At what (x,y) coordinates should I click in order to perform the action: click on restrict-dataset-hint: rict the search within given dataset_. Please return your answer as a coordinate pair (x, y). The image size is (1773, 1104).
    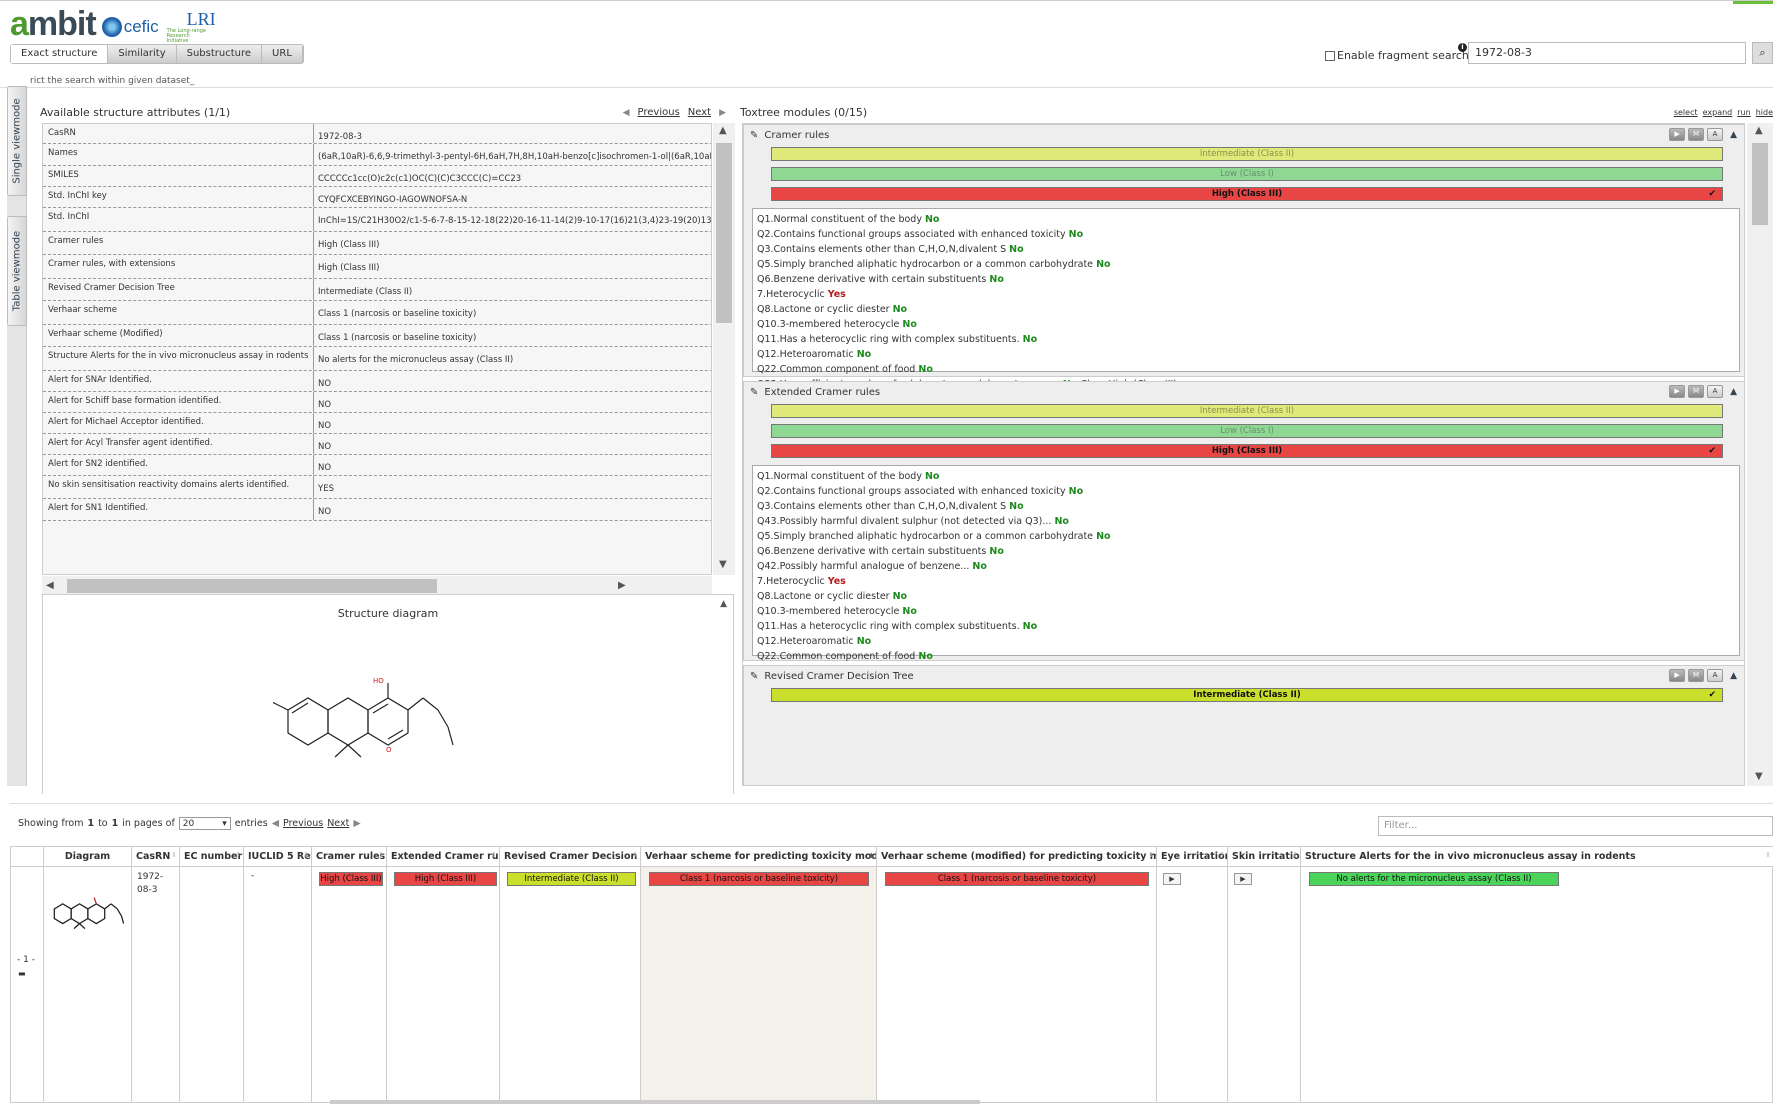
    Looking at the image, I should click on (112, 81).